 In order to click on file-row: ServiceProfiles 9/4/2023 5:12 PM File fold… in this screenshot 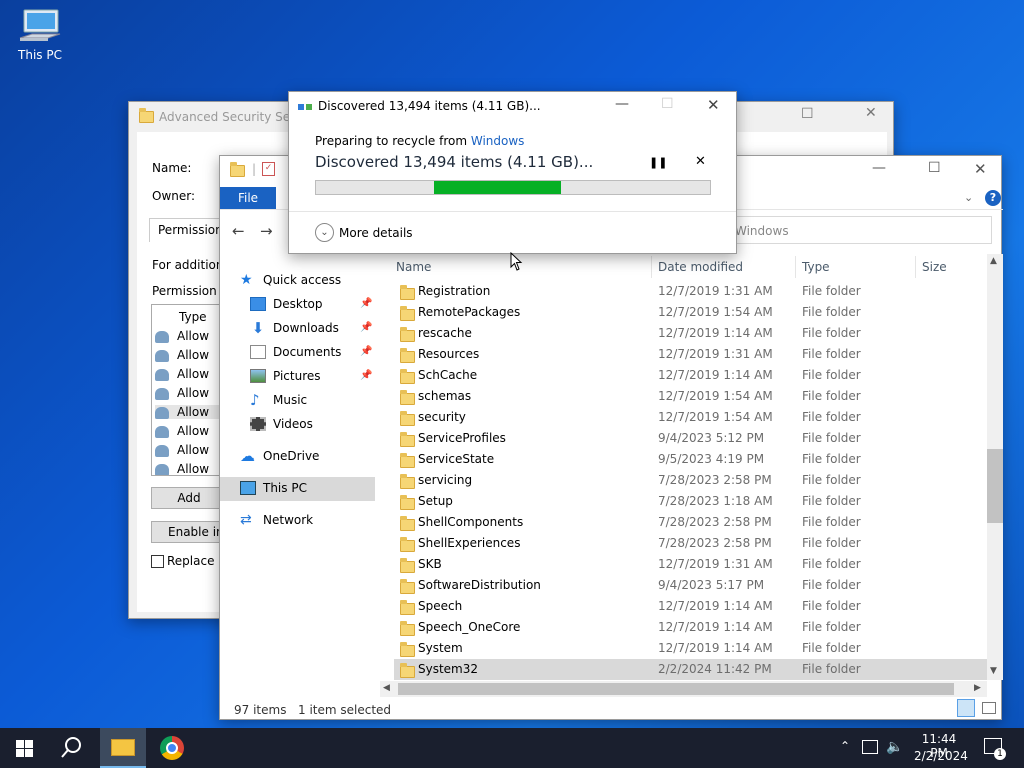, I will do `click(690, 438)`.